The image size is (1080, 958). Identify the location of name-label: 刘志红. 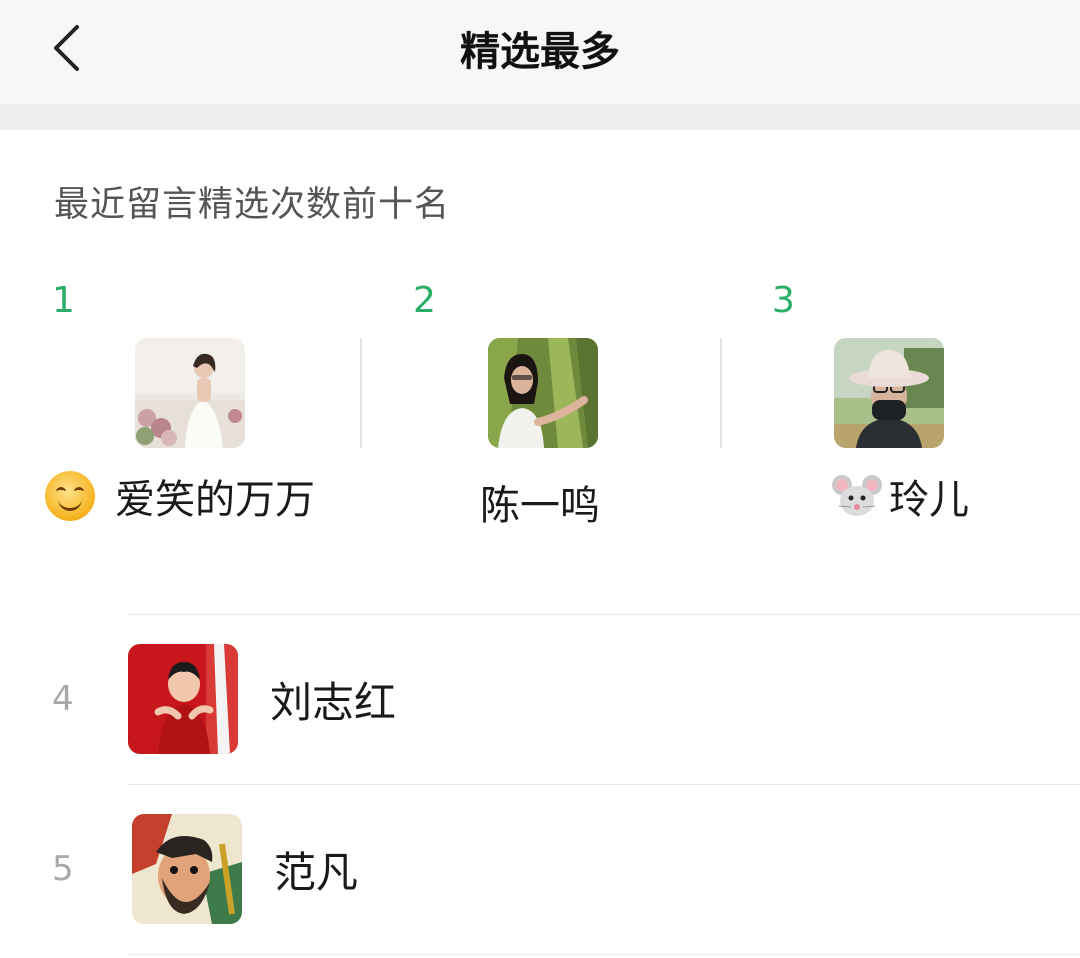
(333, 702).